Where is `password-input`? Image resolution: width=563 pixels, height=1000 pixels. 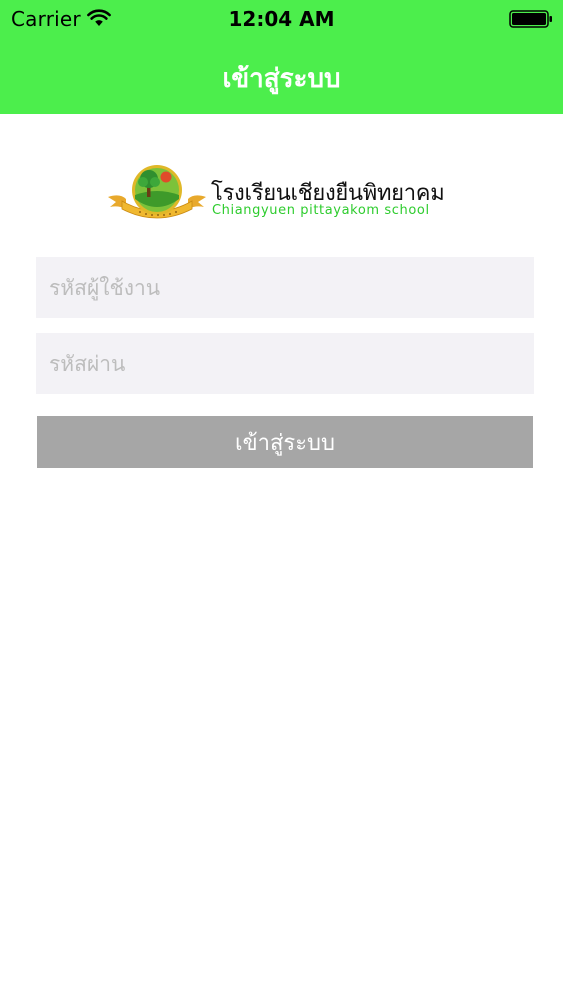 password-input is located at coordinates (285, 363).